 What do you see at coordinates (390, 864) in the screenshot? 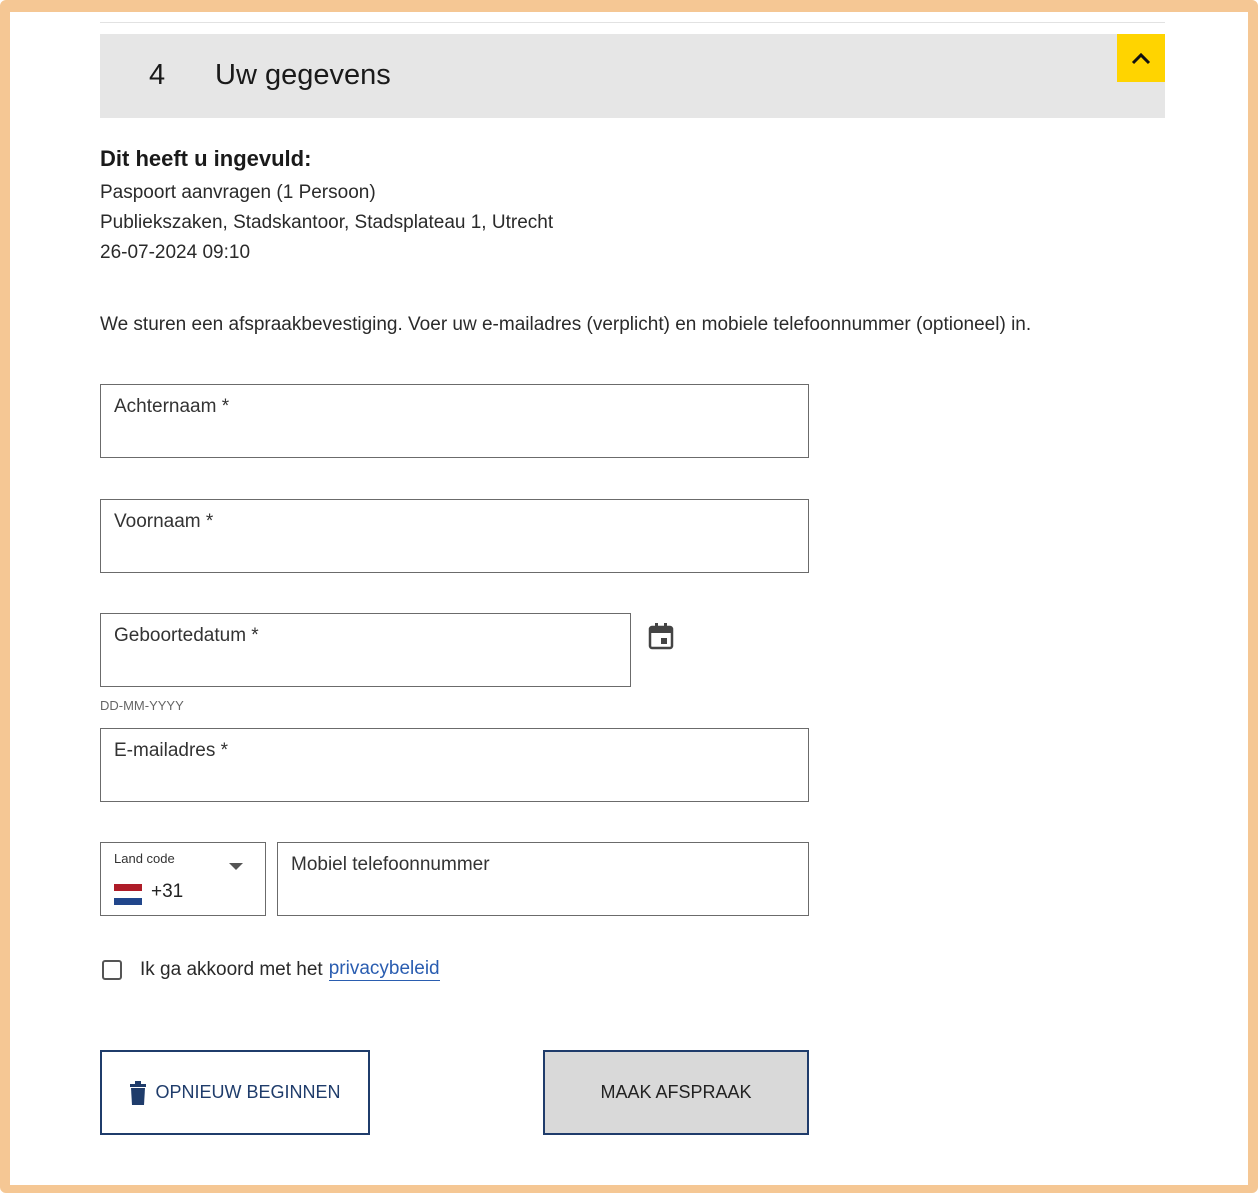
I see `phone-label: Mobiel telefoonnummer` at bounding box center [390, 864].